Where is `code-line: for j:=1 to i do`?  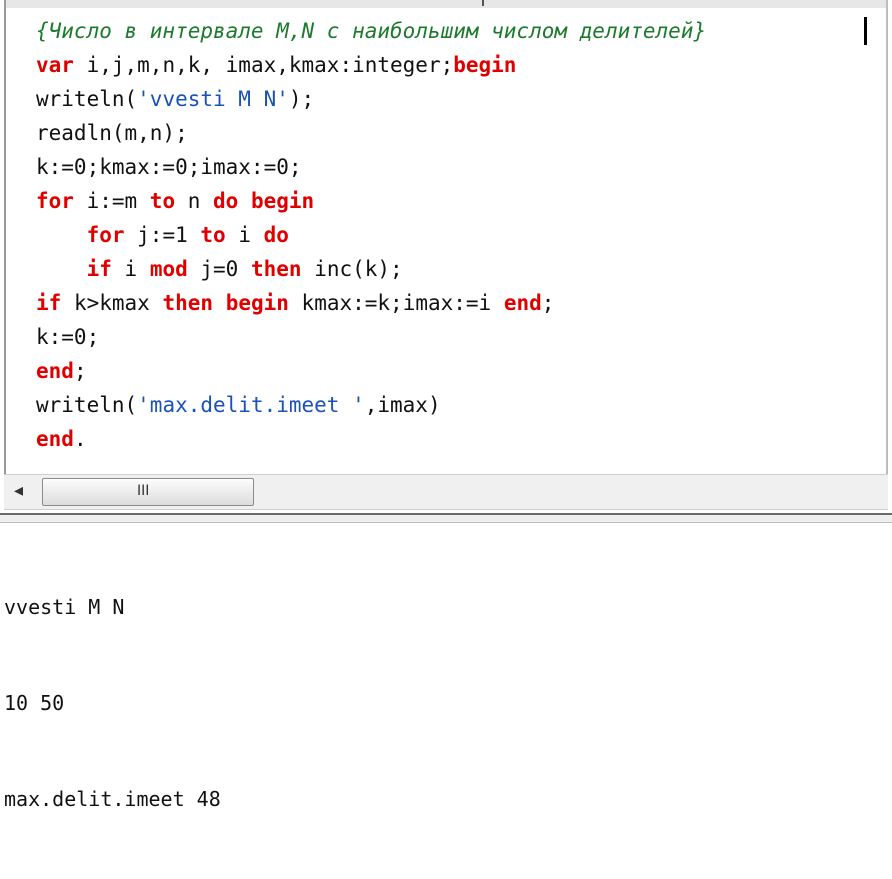
code-line: for j:=1 to i do is located at coordinates (371, 235).